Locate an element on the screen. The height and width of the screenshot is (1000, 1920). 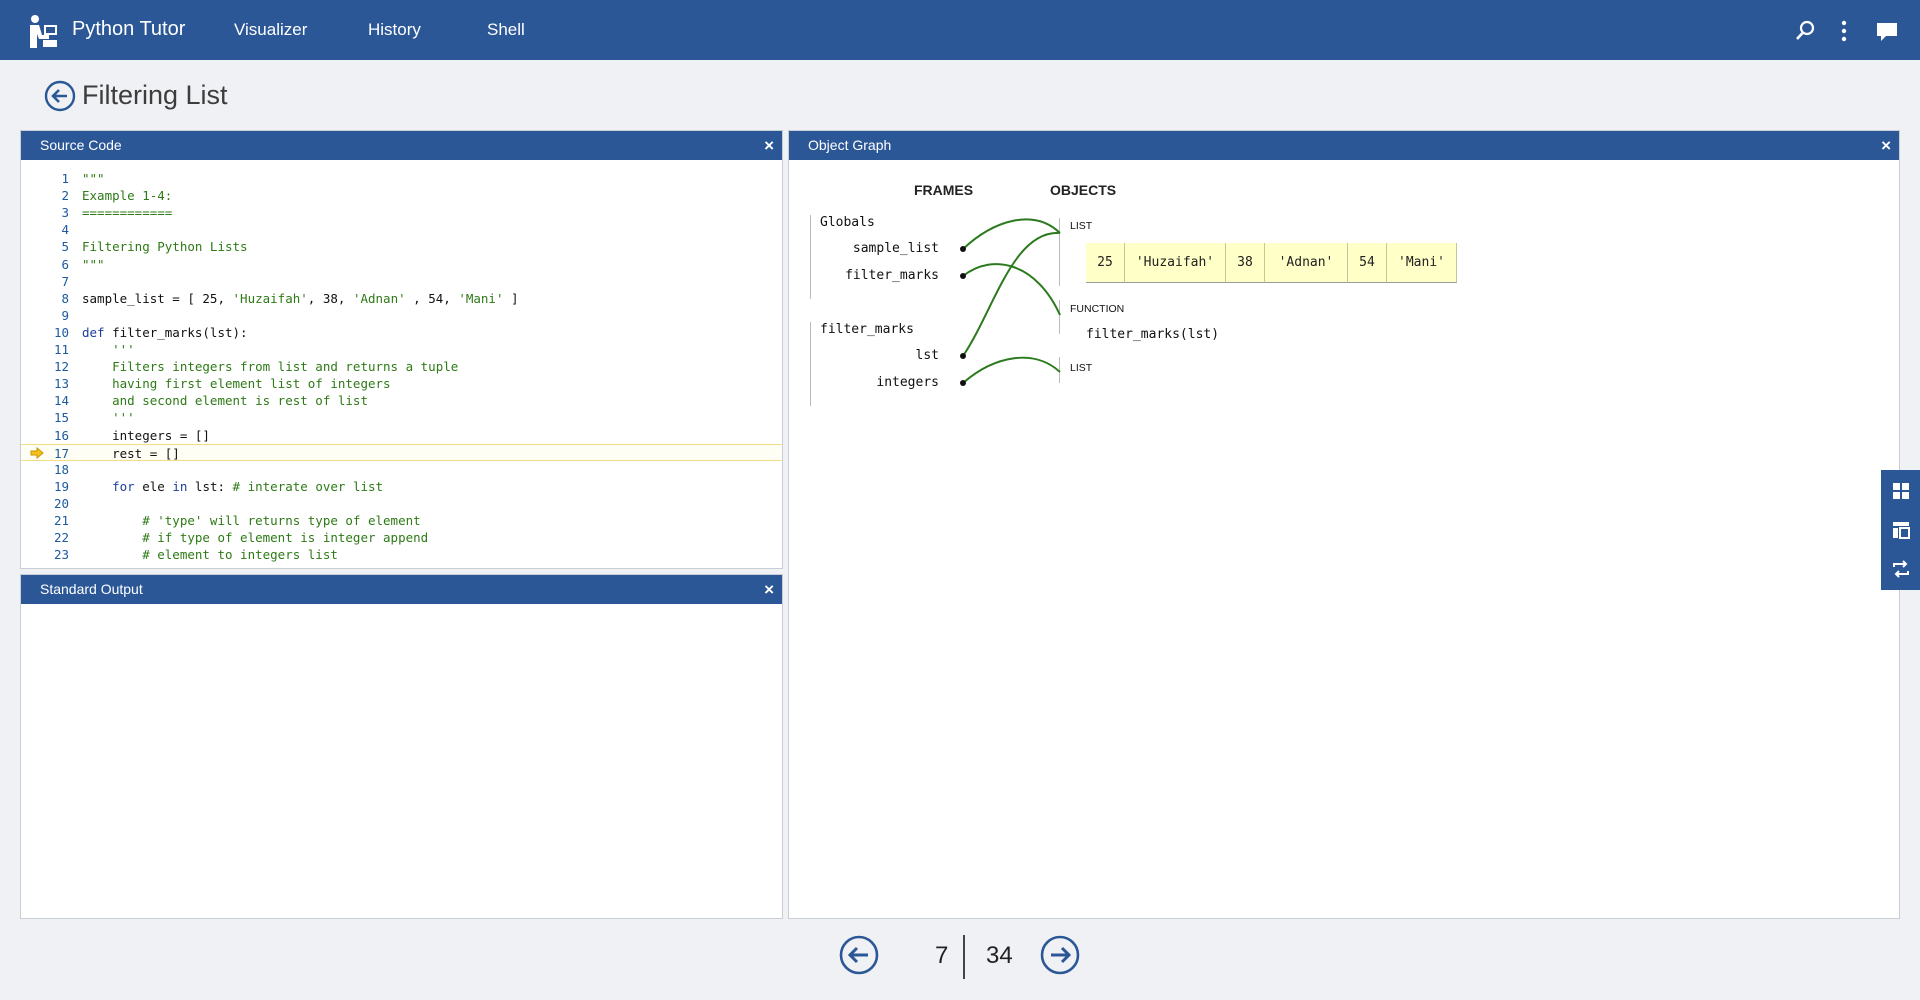
line-number: 22 is located at coordinates (54, 537).